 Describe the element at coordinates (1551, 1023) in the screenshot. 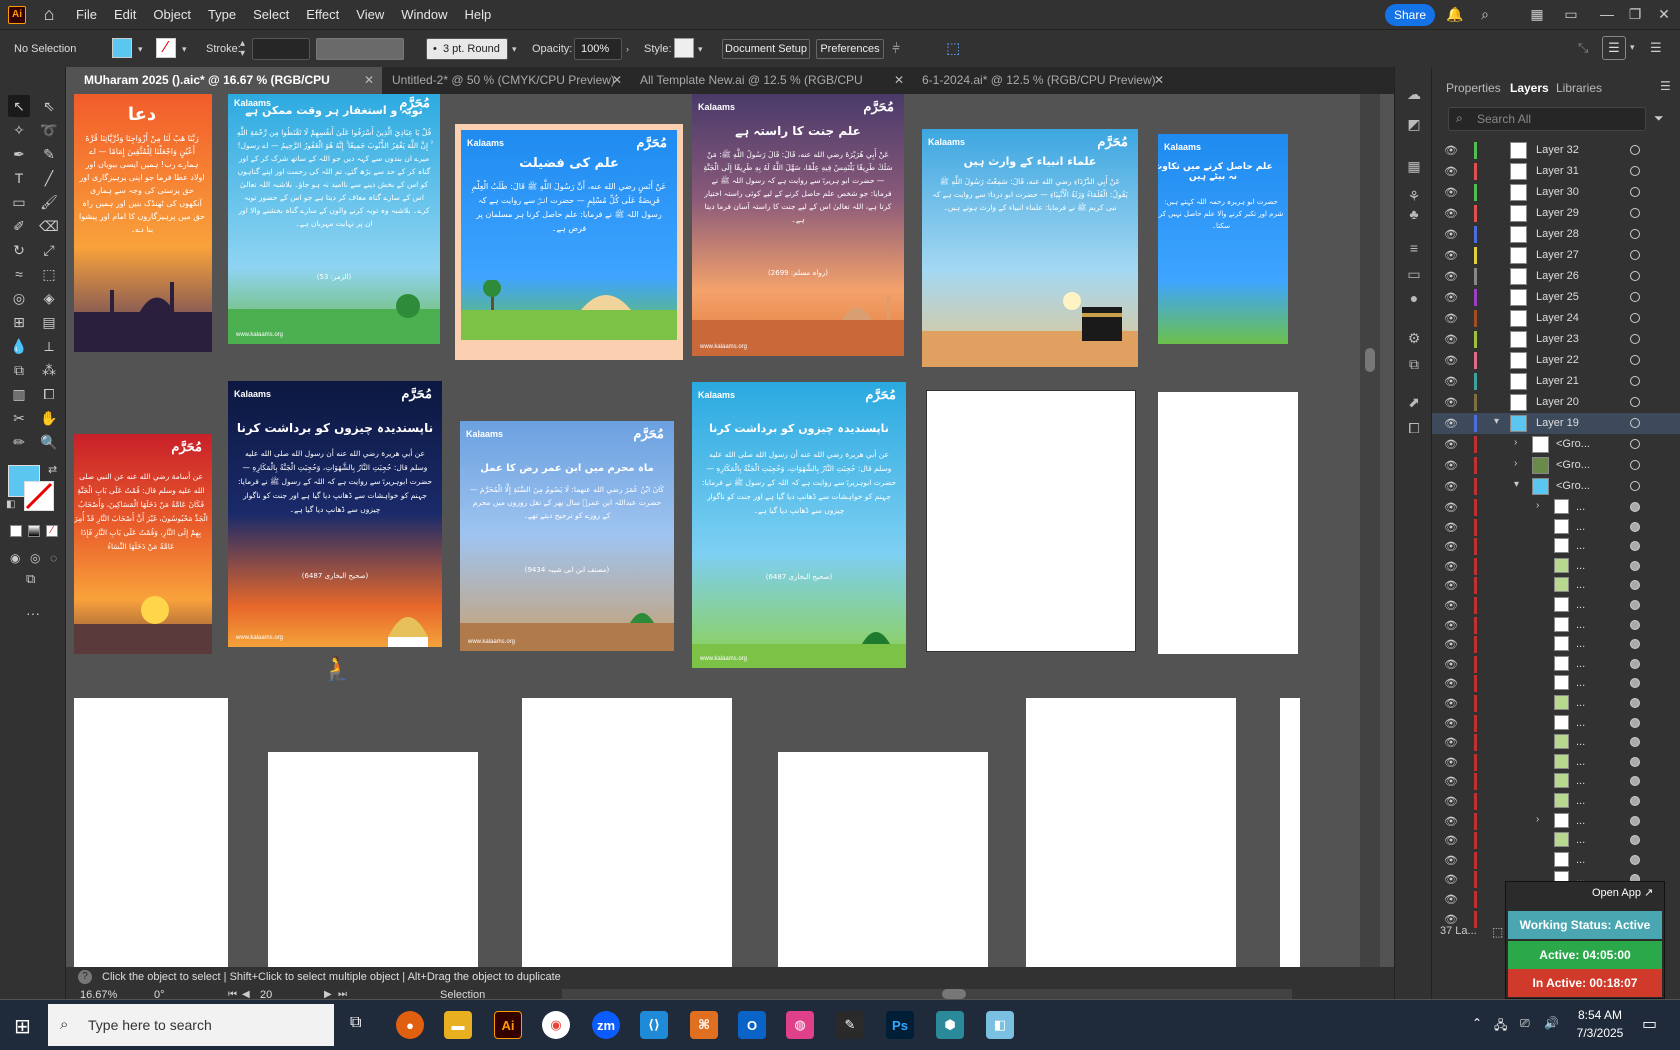

I see `volume-icon: 🔊` at that location.